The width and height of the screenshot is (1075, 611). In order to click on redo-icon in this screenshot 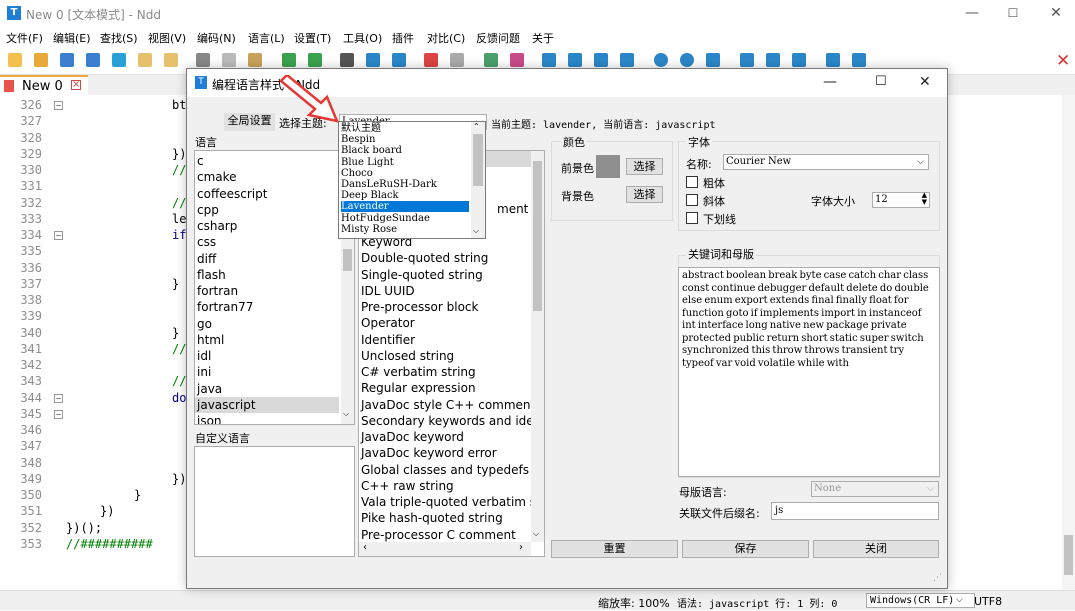, I will do `click(315, 60)`.